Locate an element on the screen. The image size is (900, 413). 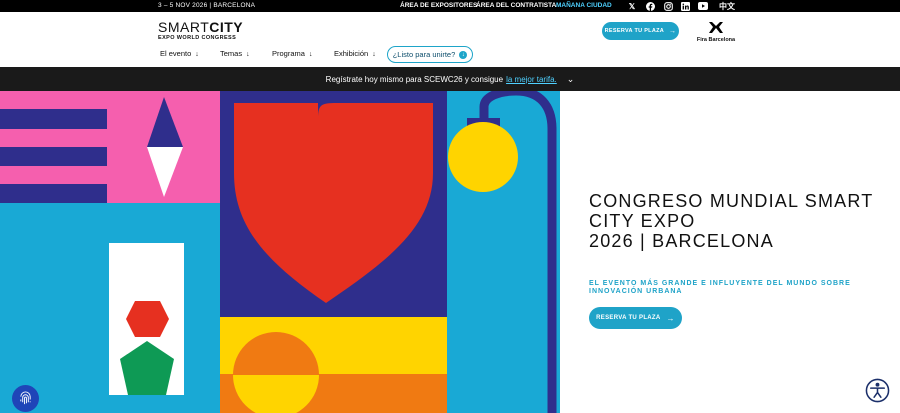
fira-barcelona-logo: Fira Barcelona is located at coordinates (716, 32).